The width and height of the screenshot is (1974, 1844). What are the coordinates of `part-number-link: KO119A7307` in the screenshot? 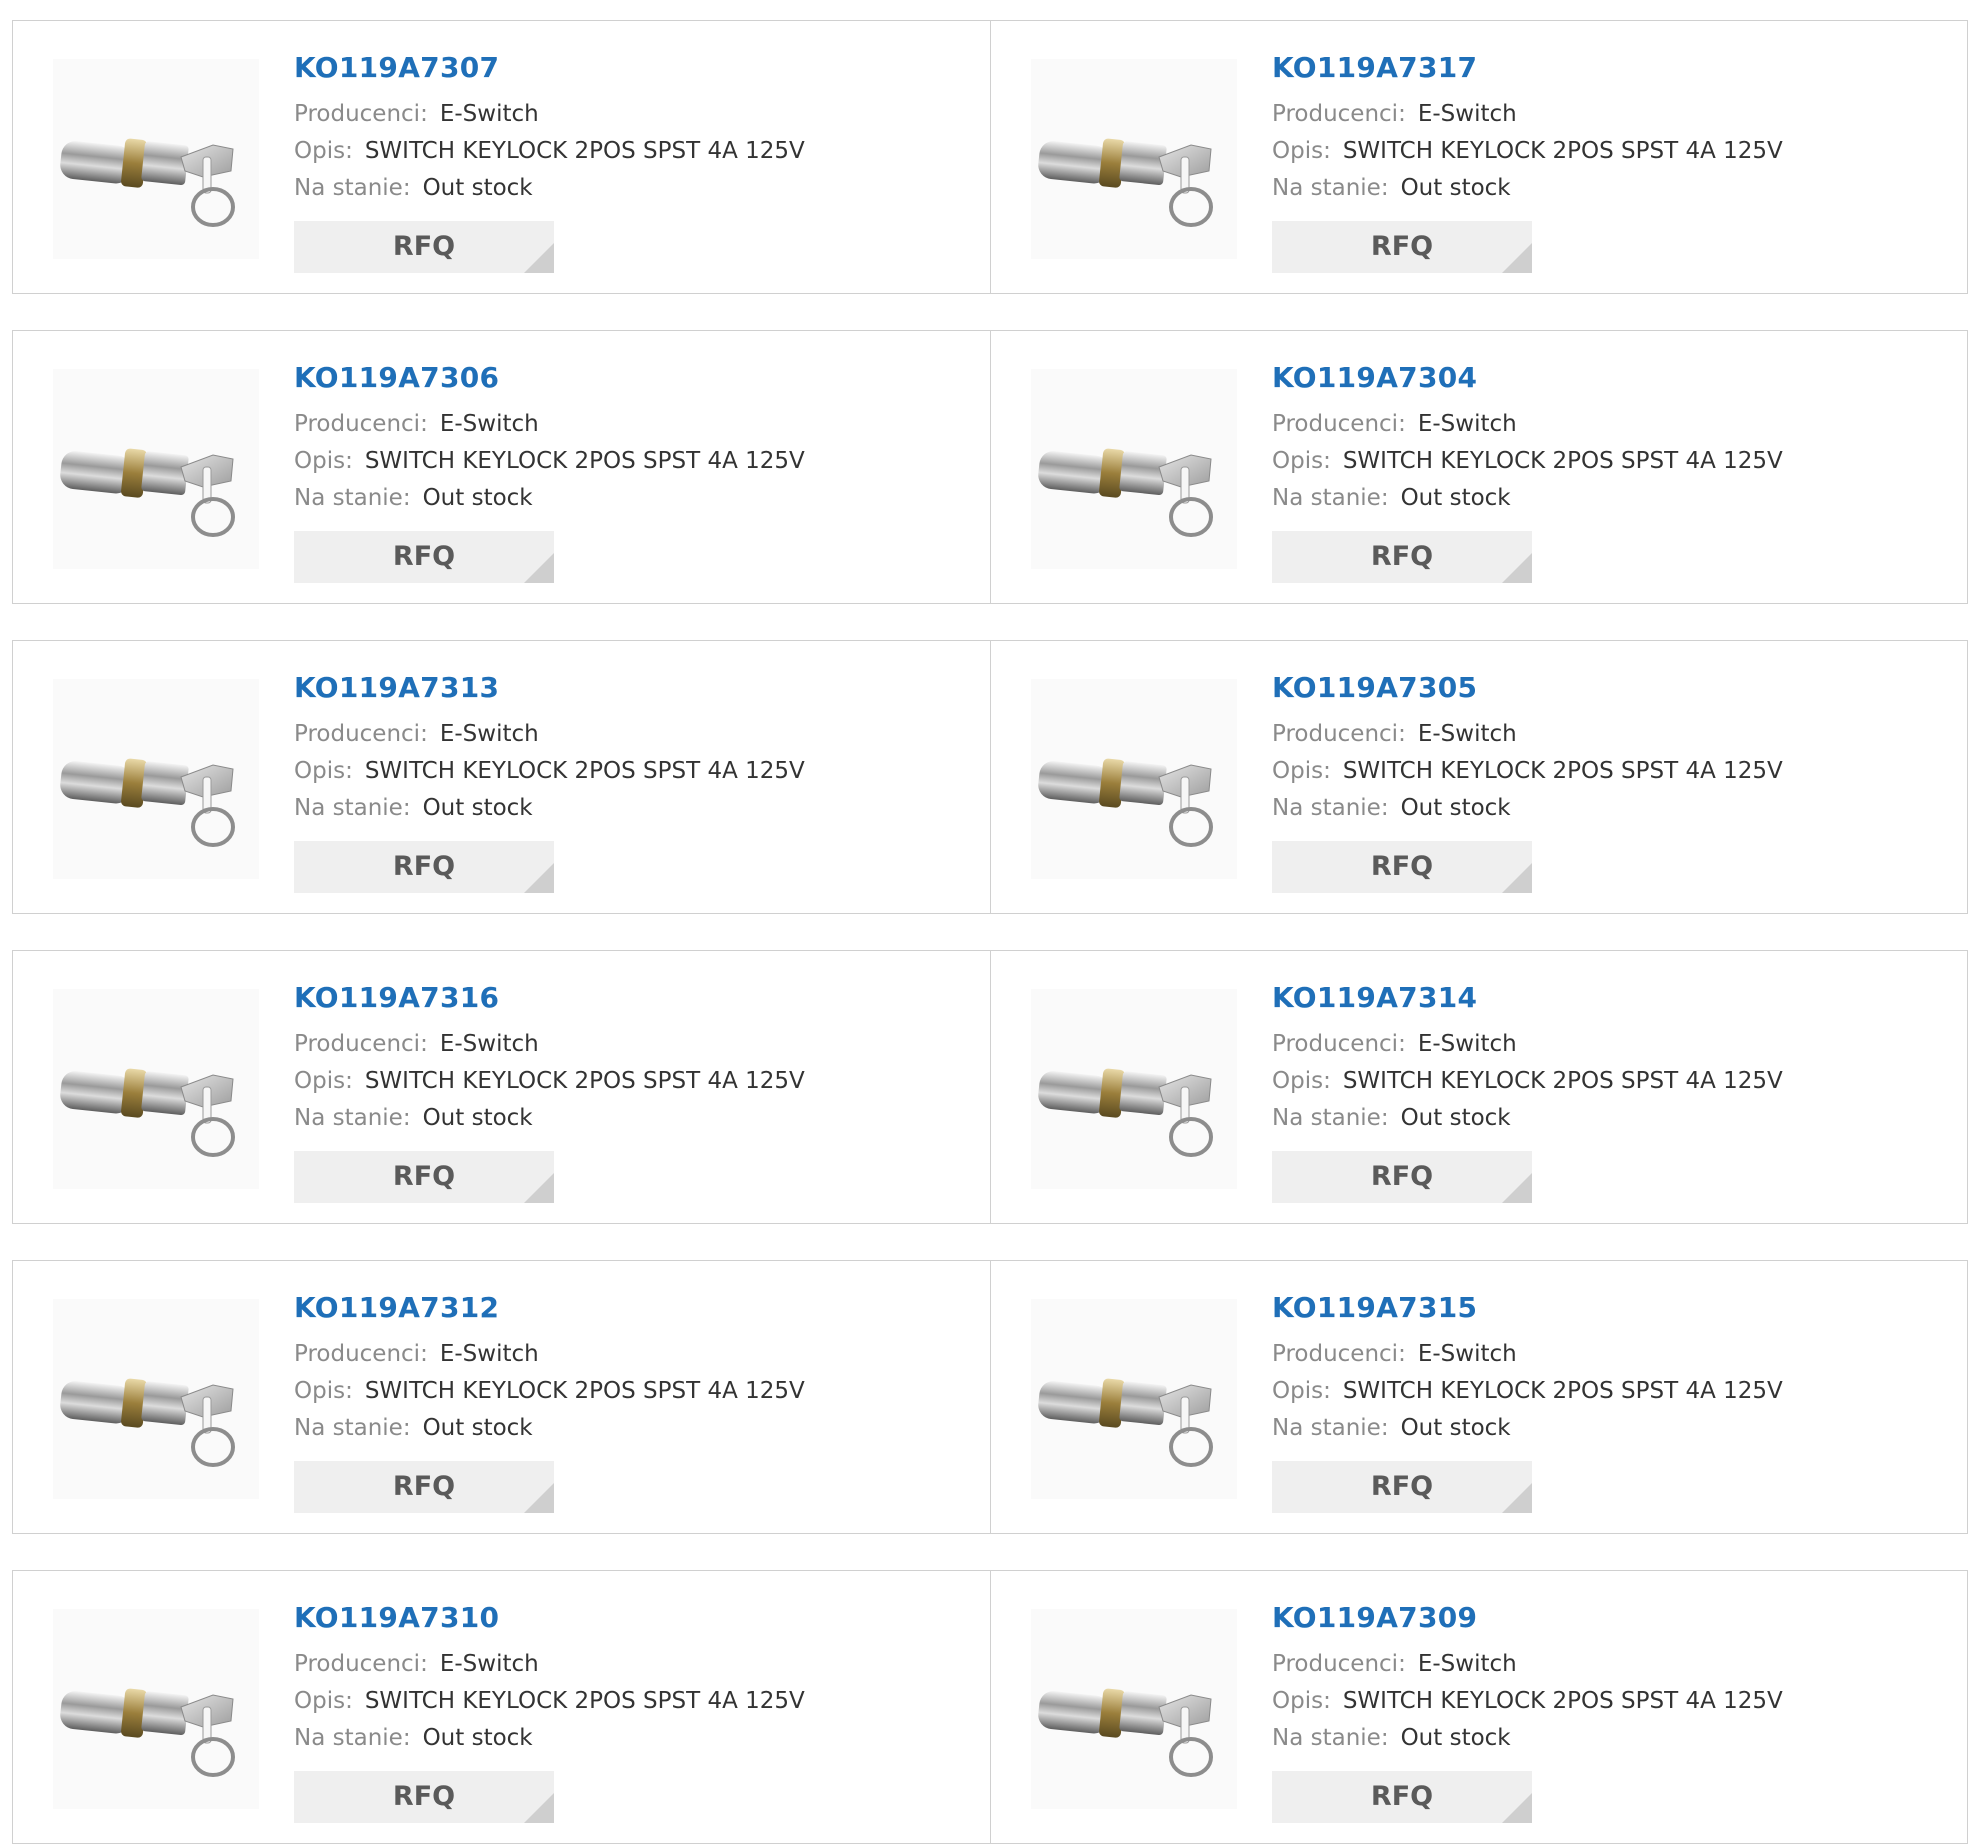 It's located at (396, 67).